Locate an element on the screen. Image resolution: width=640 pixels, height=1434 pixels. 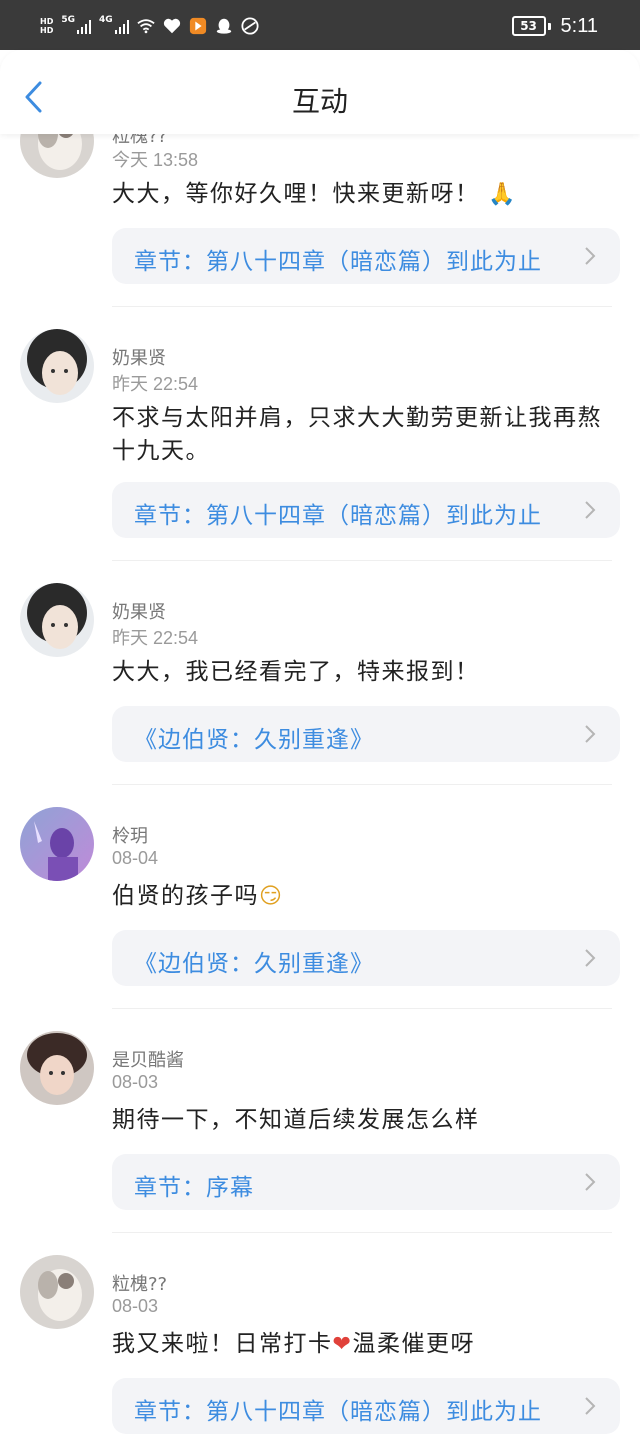
page-title: 互动 is located at coordinates (319, 101).